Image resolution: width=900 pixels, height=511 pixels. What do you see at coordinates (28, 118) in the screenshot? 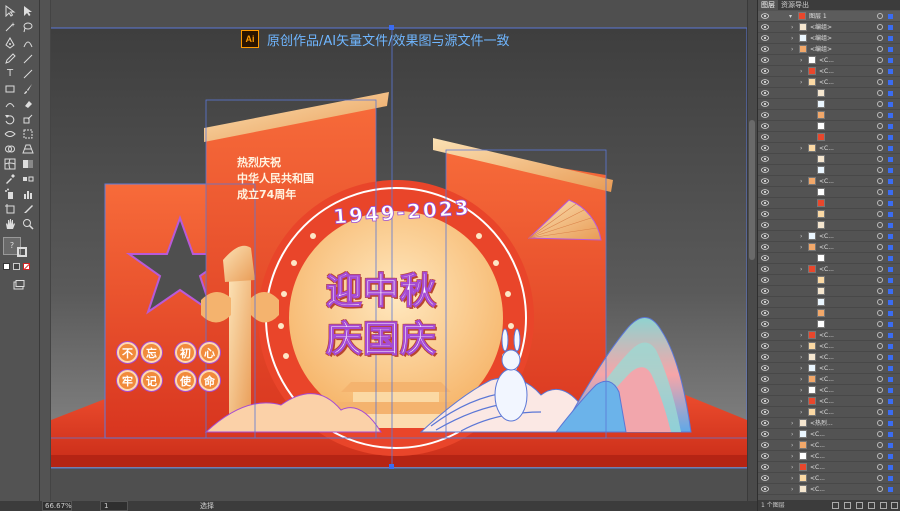
I see `scale-tool-icon` at bounding box center [28, 118].